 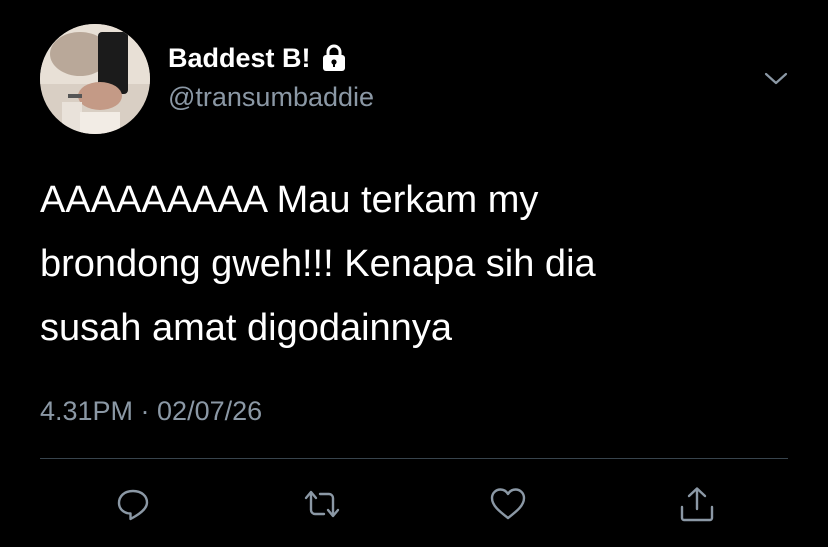 I want to click on user-handle: @transumbaddie, so click(x=271, y=97).